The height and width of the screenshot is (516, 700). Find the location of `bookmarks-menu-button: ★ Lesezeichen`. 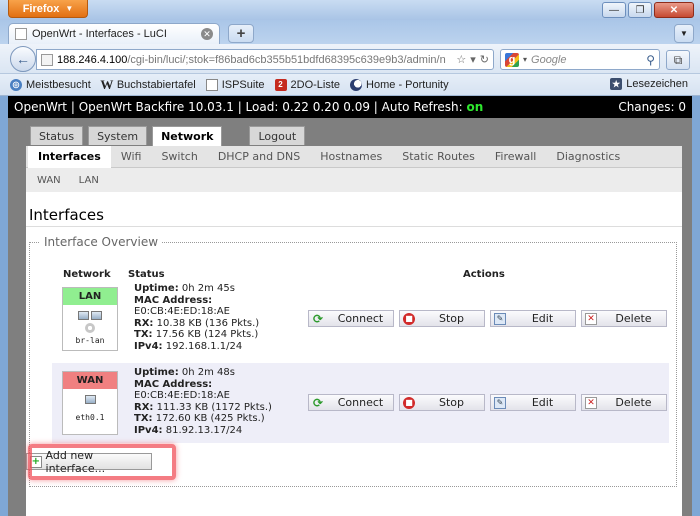

bookmarks-menu-button: ★ Lesezeichen is located at coordinates (649, 84).